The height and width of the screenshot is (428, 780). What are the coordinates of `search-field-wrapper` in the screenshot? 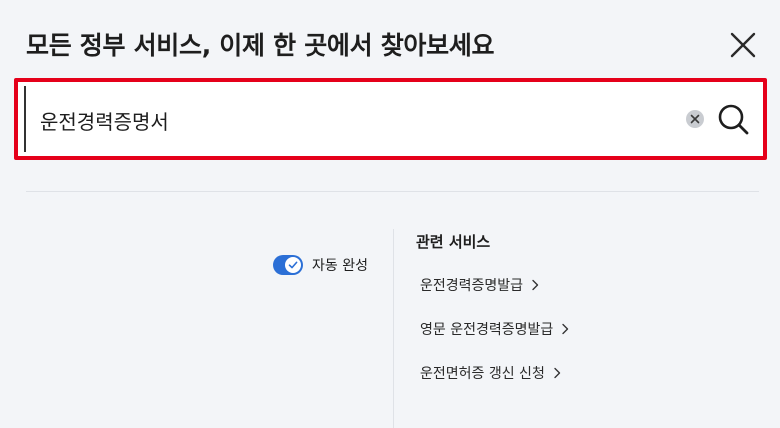 It's located at (391, 120).